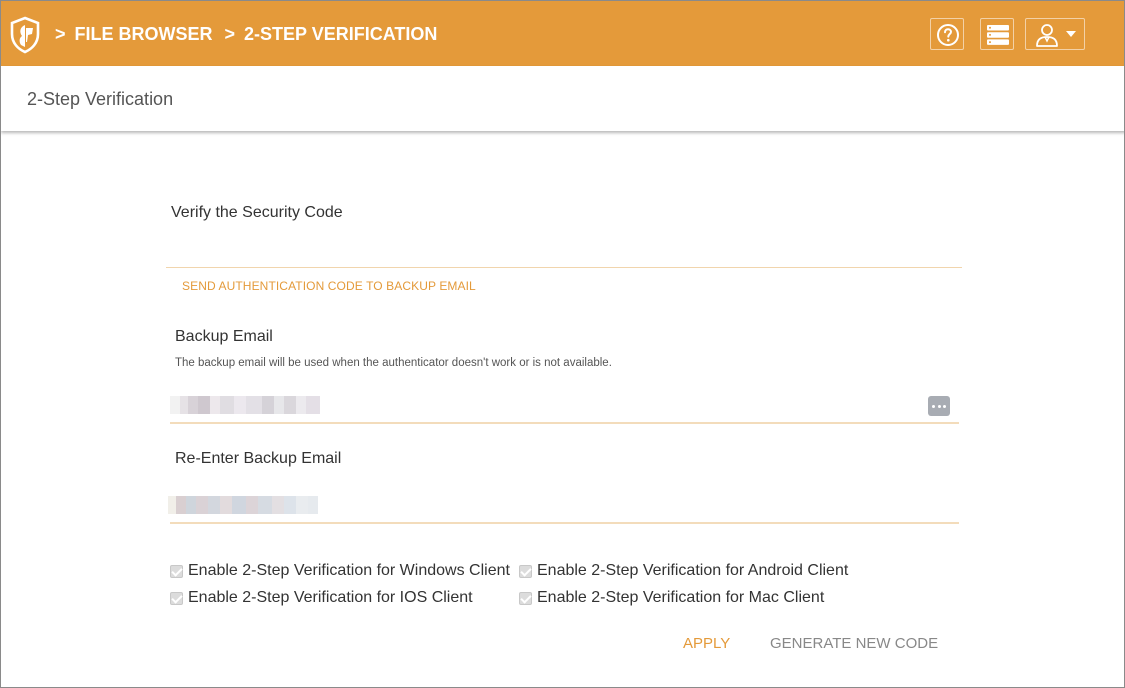 This screenshot has width=1125, height=688. I want to click on user-menu-button, so click(1055, 34).